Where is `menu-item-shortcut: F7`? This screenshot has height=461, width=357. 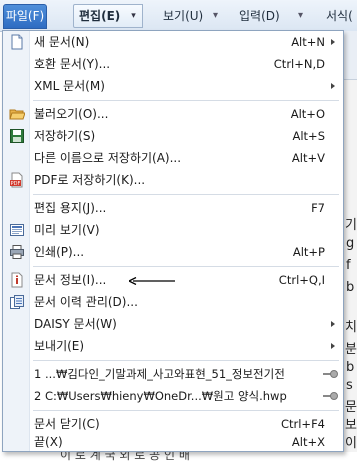 menu-item-shortcut: F7 is located at coordinates (318, 208).